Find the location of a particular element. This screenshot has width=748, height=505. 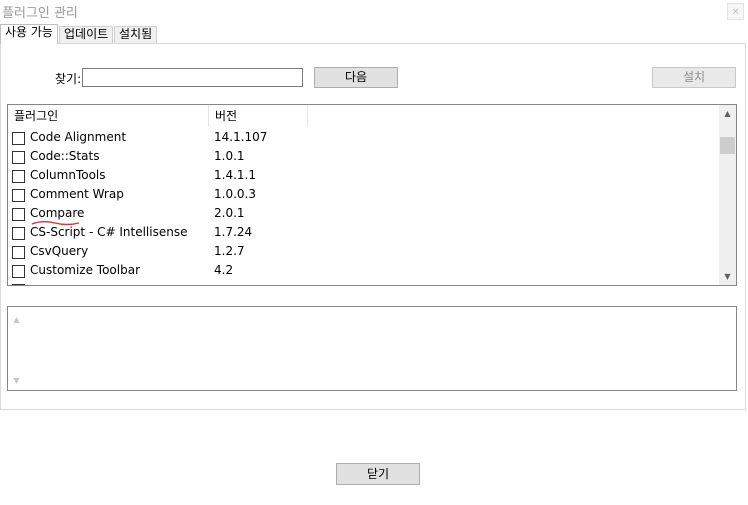

scroll-up-arrow-icon: ▲ is located at coordinates (727, 113).